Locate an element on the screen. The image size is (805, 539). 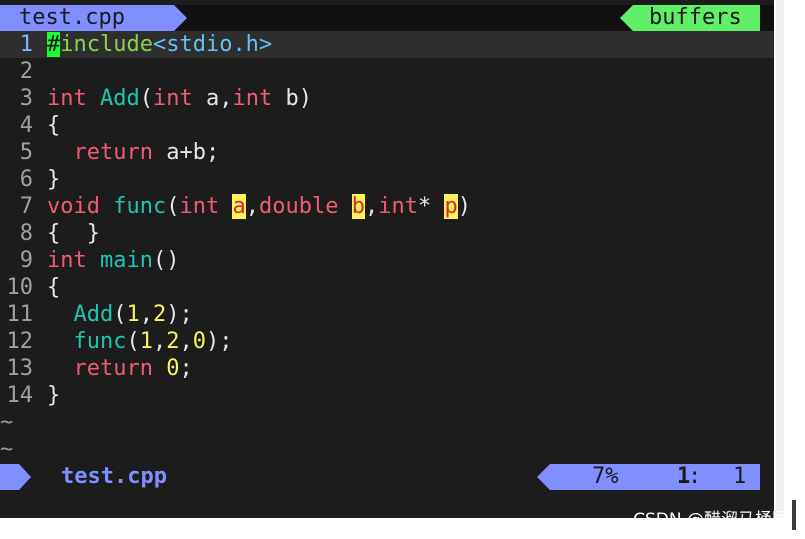
code-token: ) is located at coordinates (464, 206).